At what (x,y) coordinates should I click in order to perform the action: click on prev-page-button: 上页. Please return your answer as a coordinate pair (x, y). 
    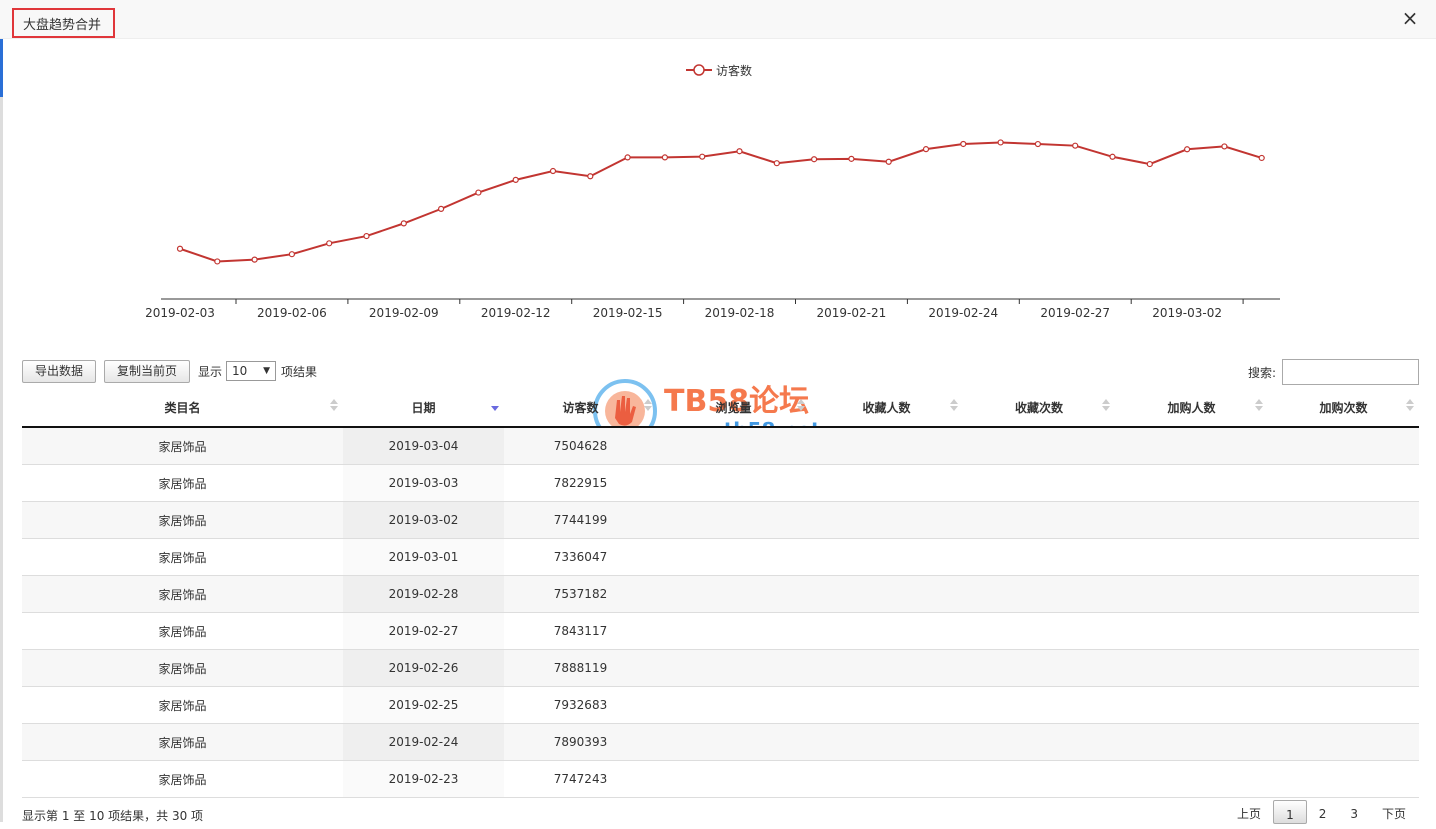
    Looking at the image, I should click on (1249, 812).